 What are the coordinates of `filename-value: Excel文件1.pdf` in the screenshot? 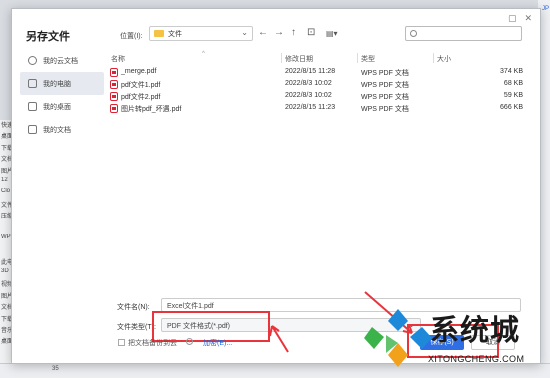 It's located at (190, 306).